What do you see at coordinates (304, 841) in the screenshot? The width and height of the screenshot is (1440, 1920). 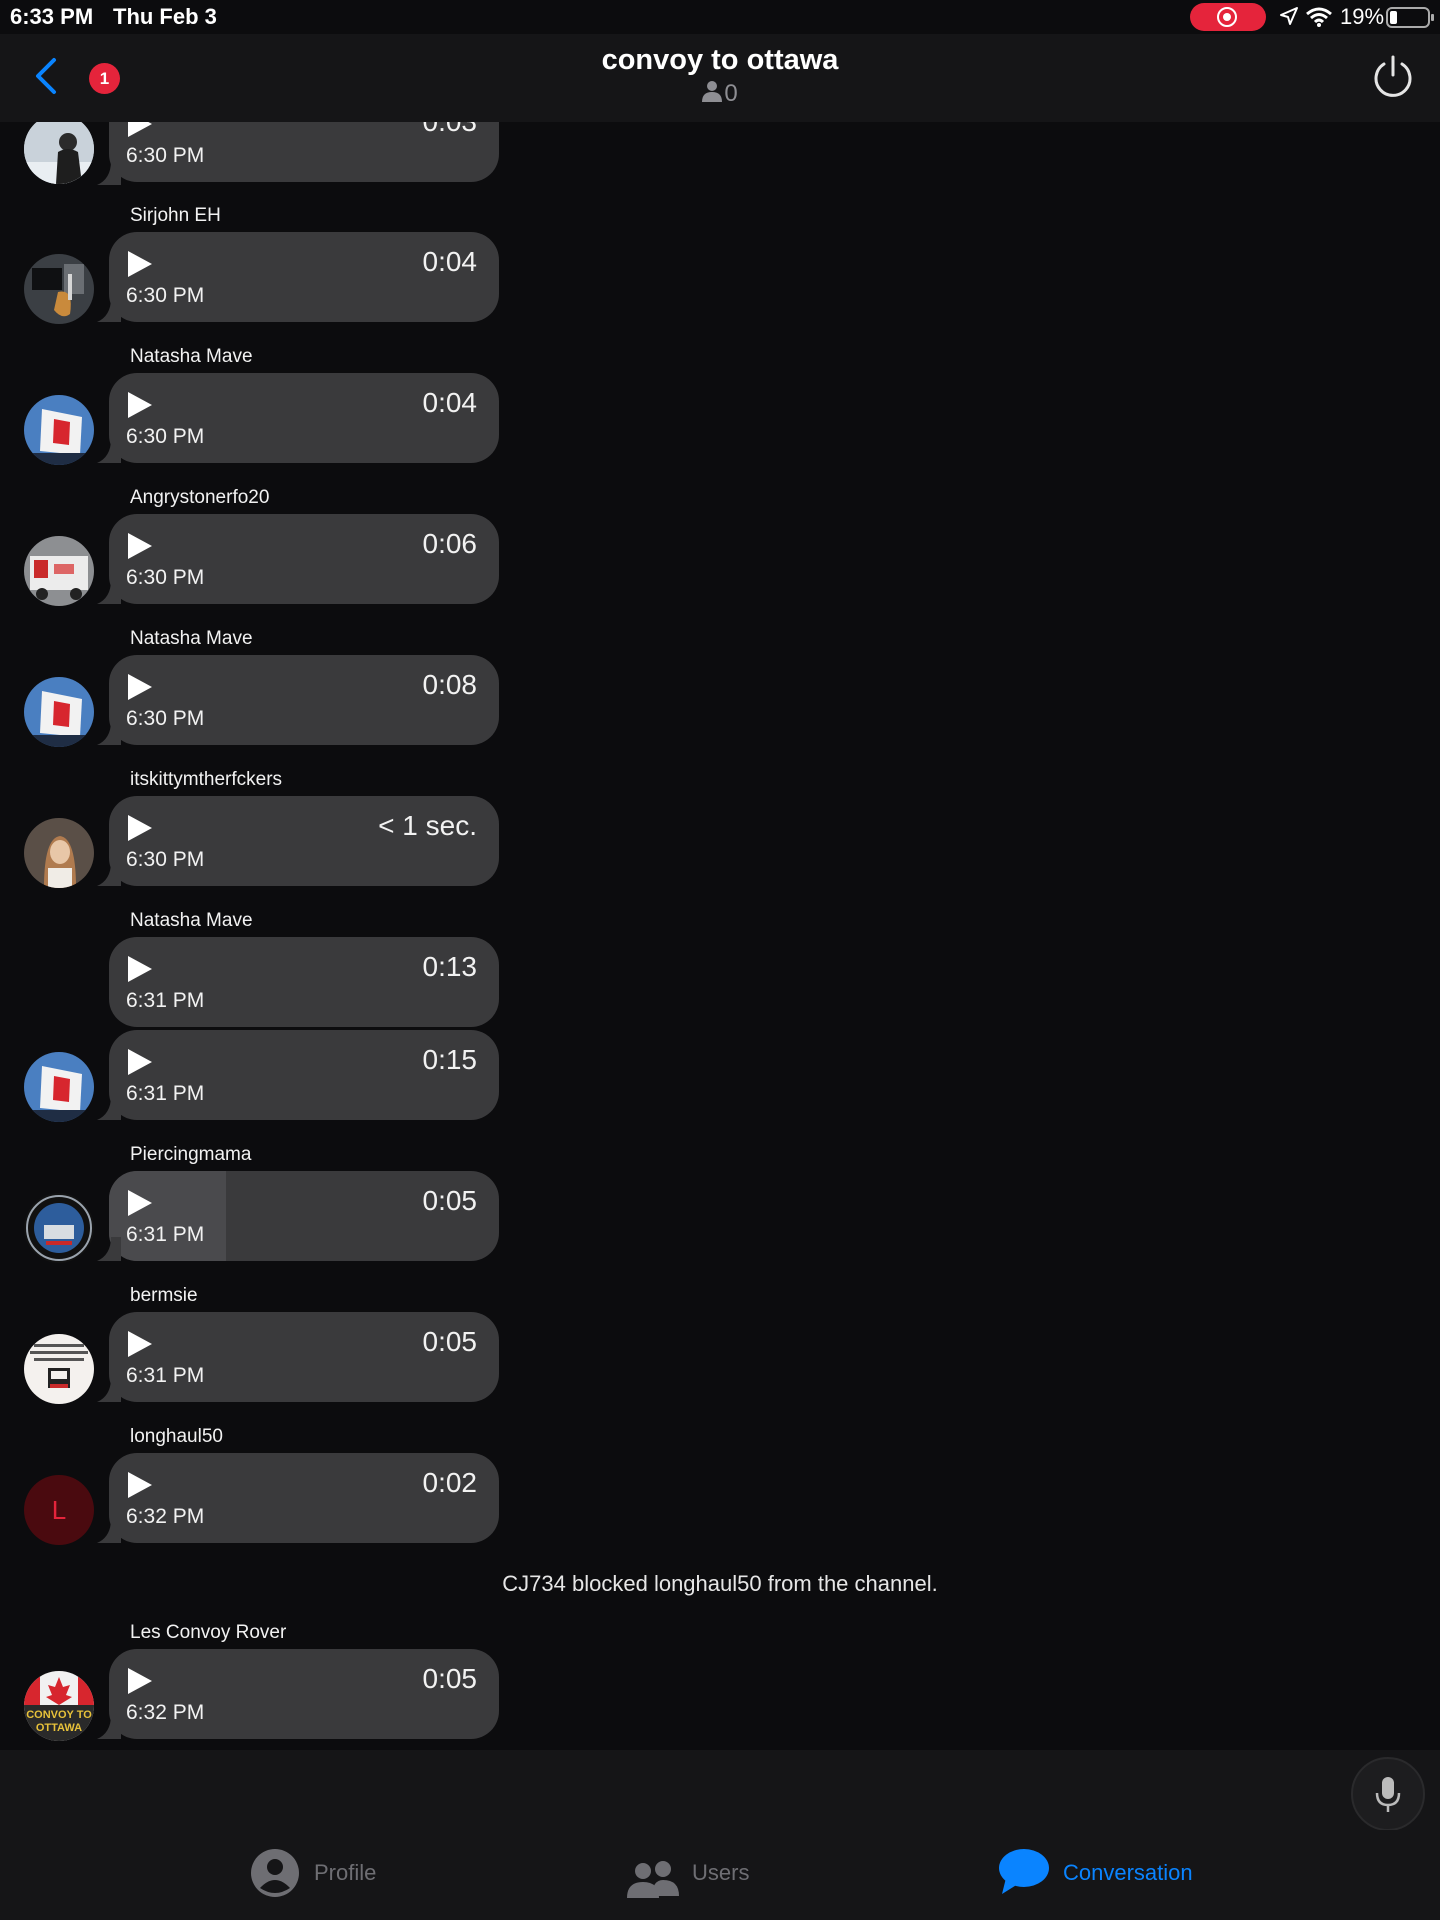 I see `voice-message-bubble: < 1 sec. 6:30 PM` at bounding box center [304, 841].